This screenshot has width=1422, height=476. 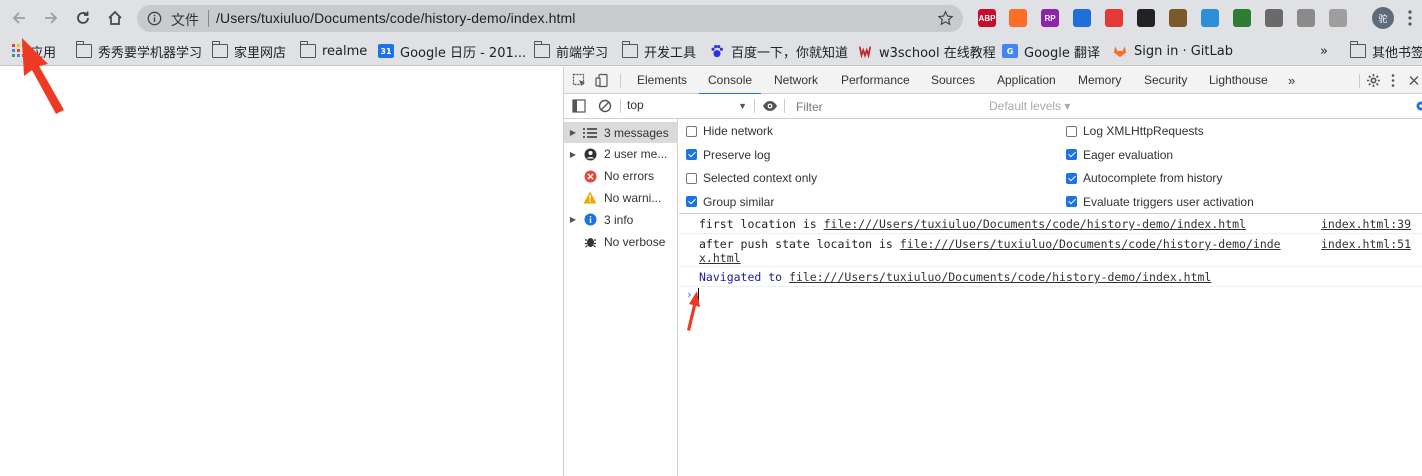 I want to click on gitlab-extension-icon, so click(x=1018, y=18).